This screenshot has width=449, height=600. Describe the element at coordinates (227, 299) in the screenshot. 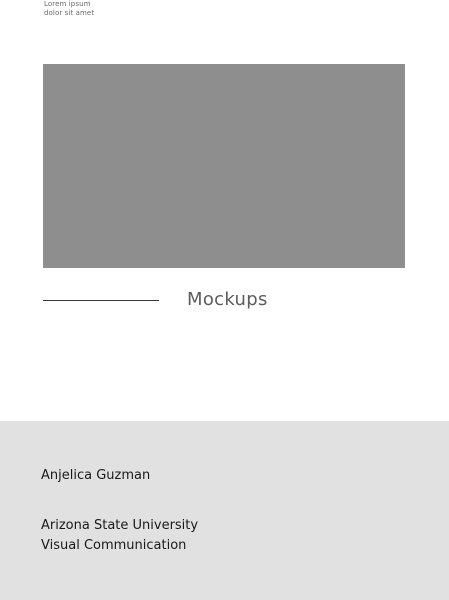

I see `section-title: Mockups` at that location.